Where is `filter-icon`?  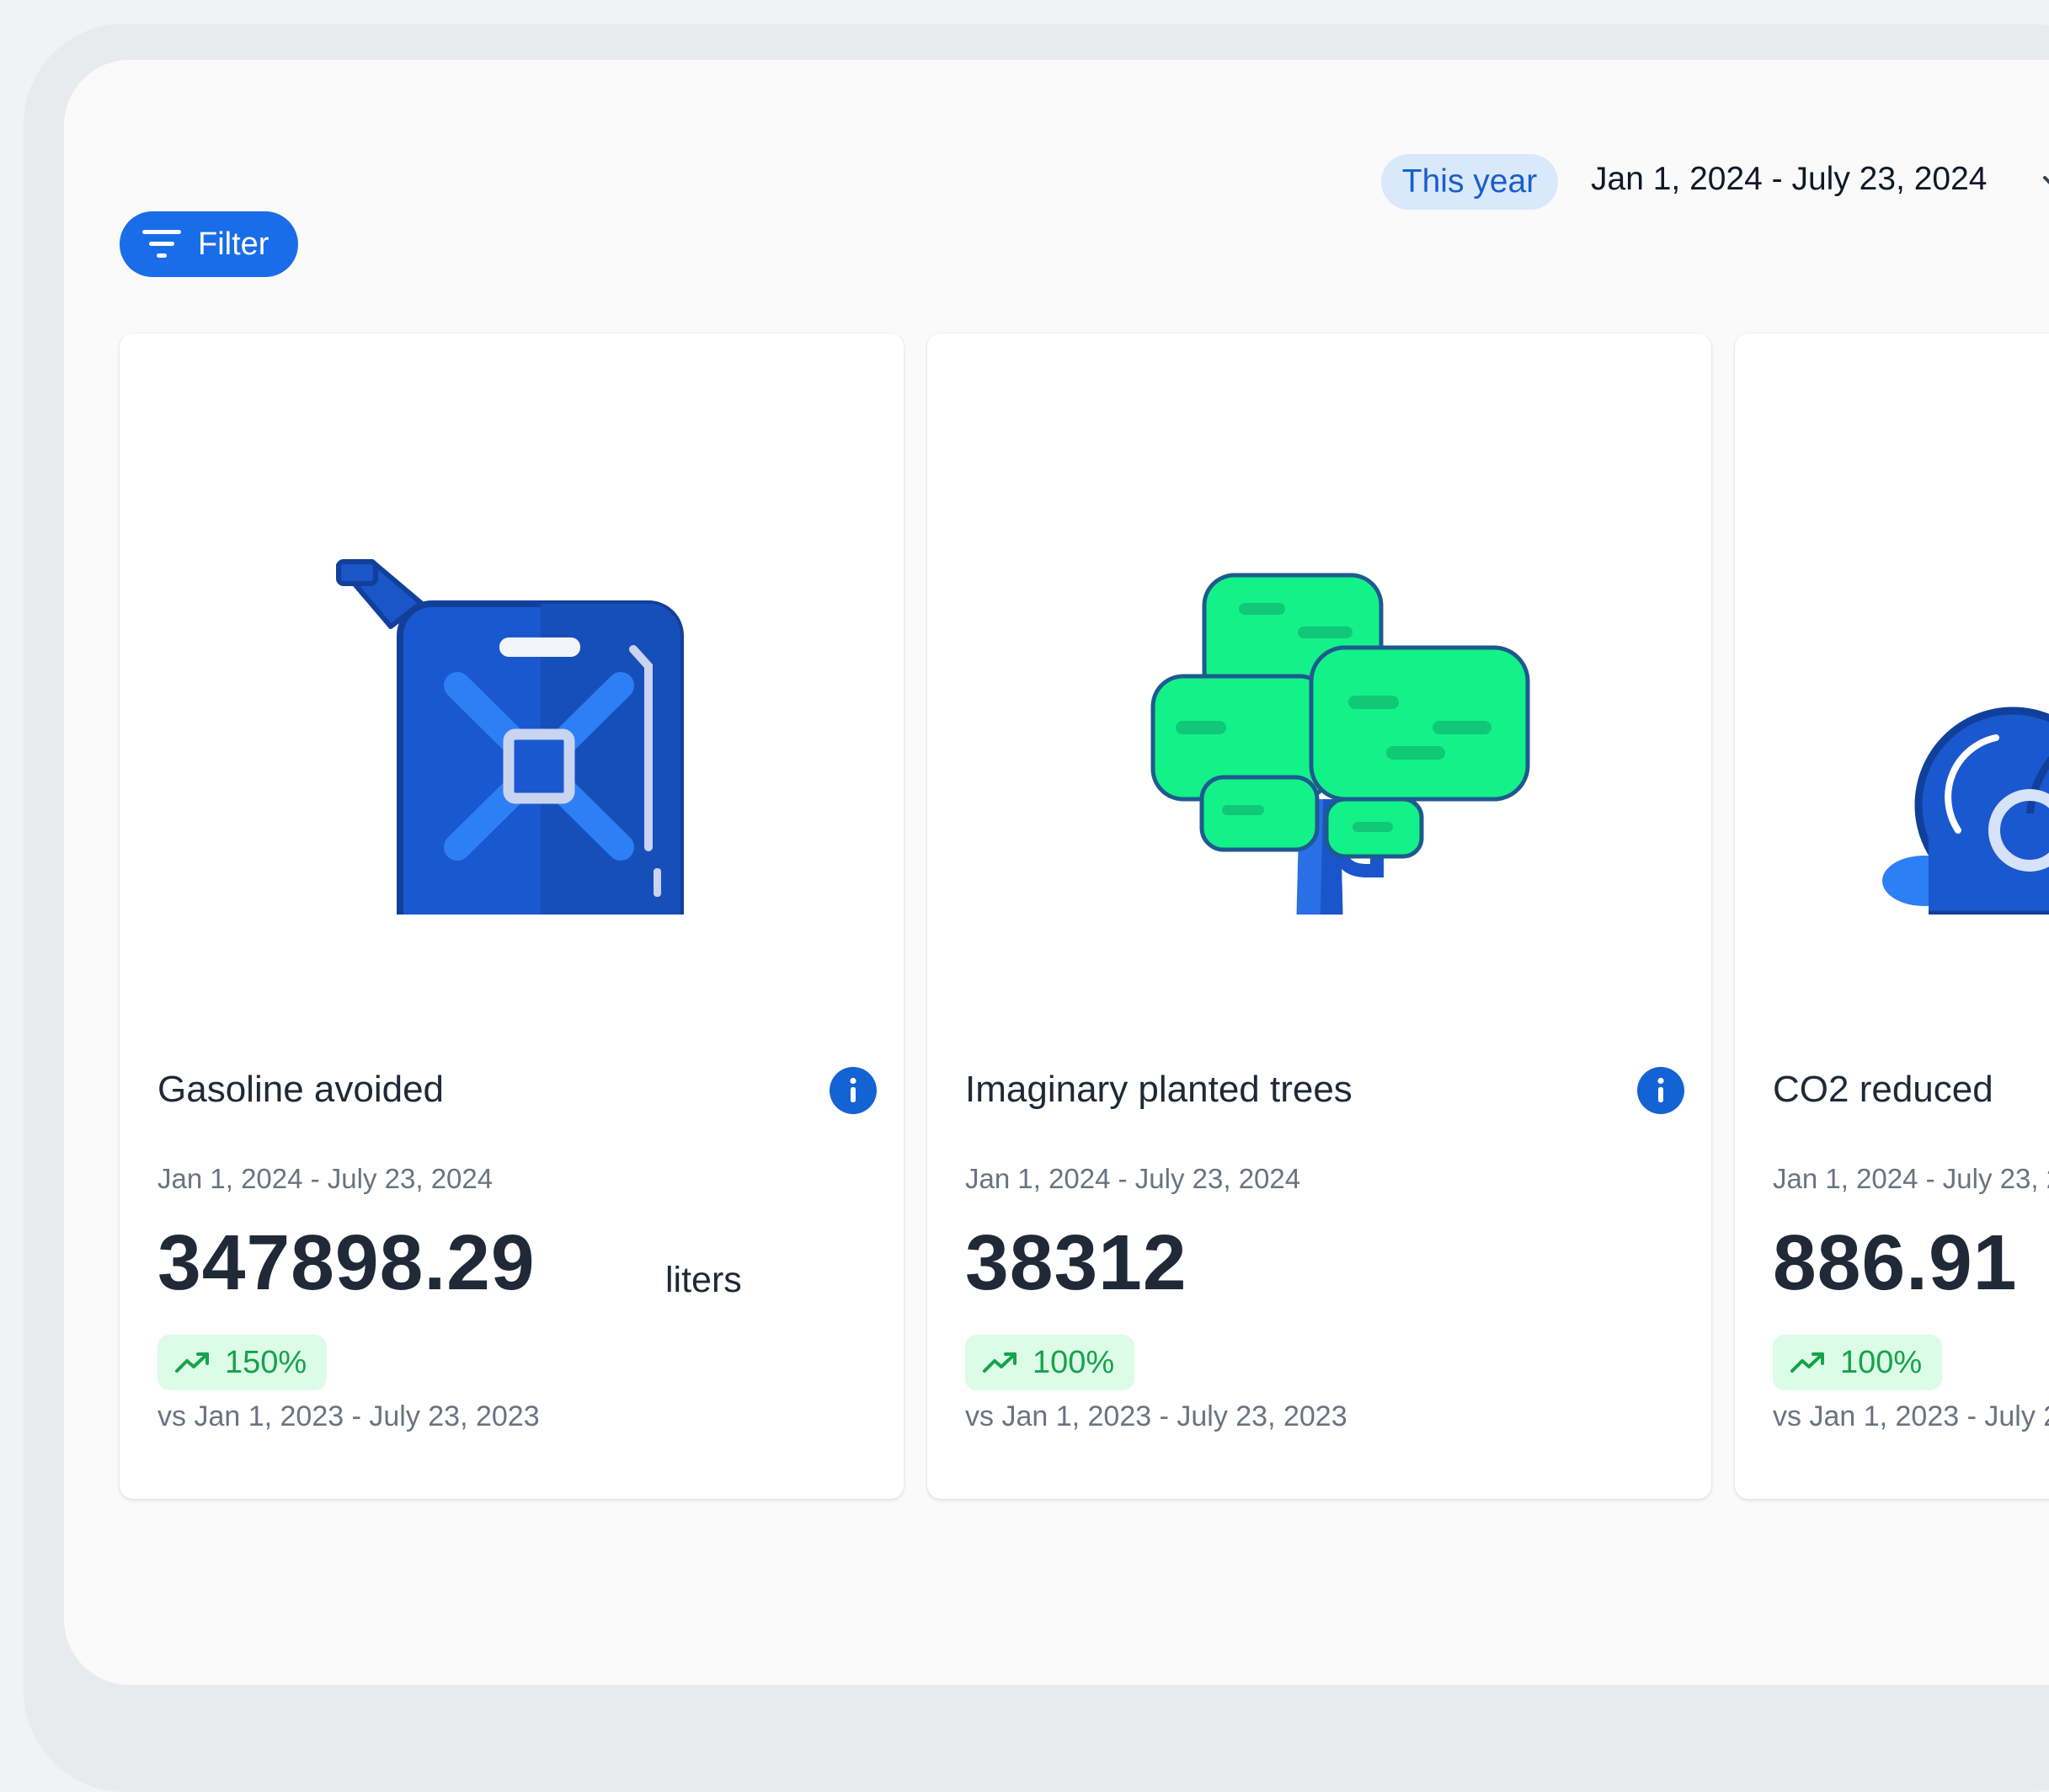 filter-icon is located at coordinates (161, 244).